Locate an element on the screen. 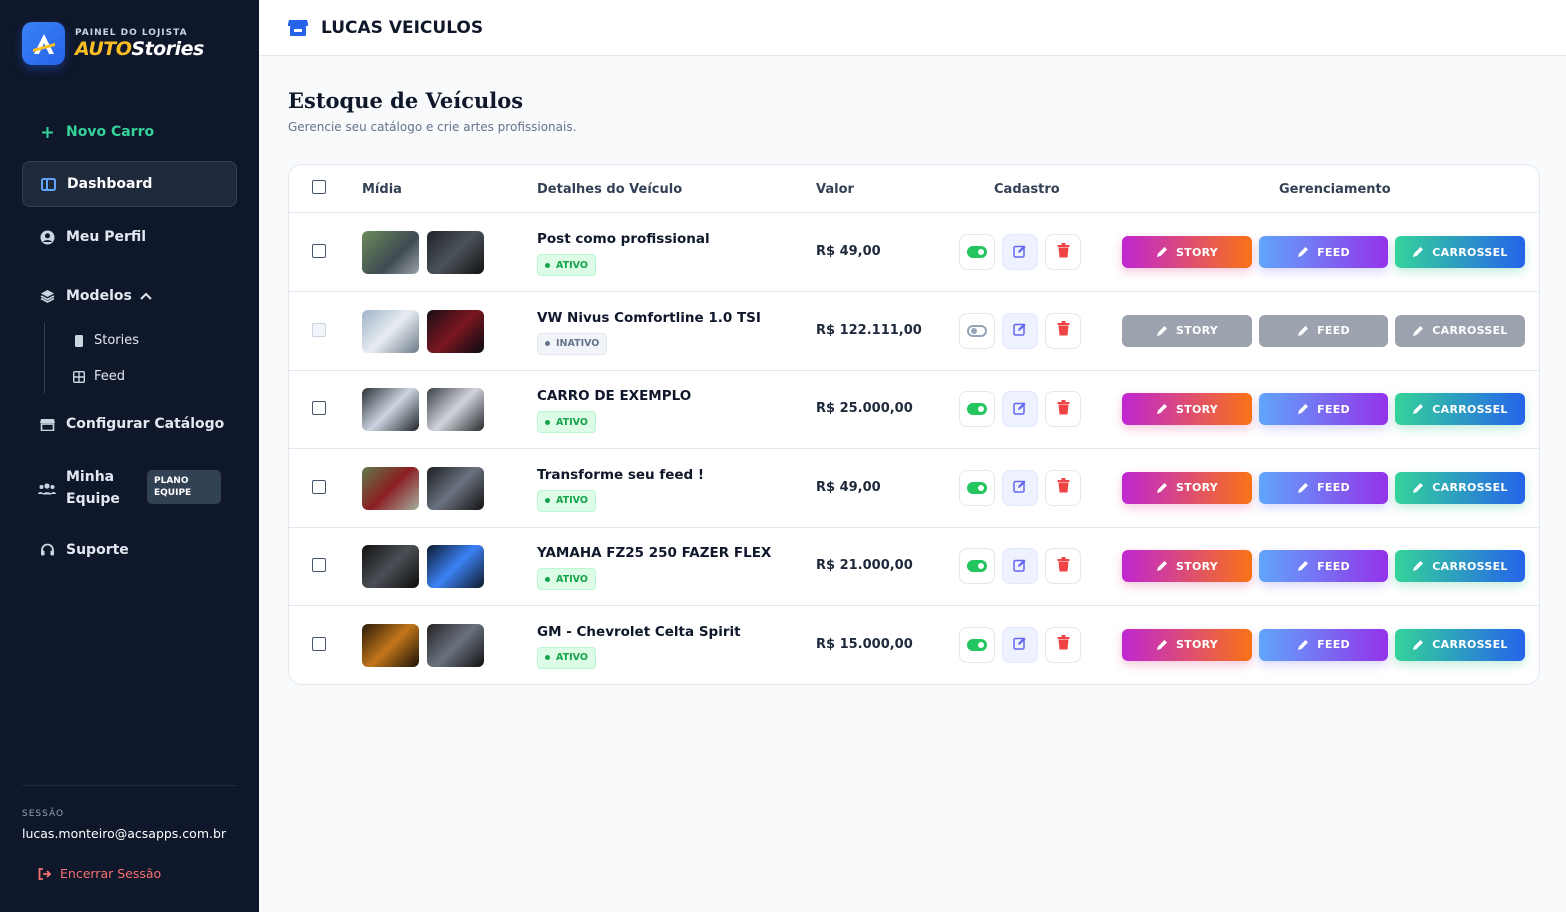  select-all-checkbox is located at coordinates (319, 187).